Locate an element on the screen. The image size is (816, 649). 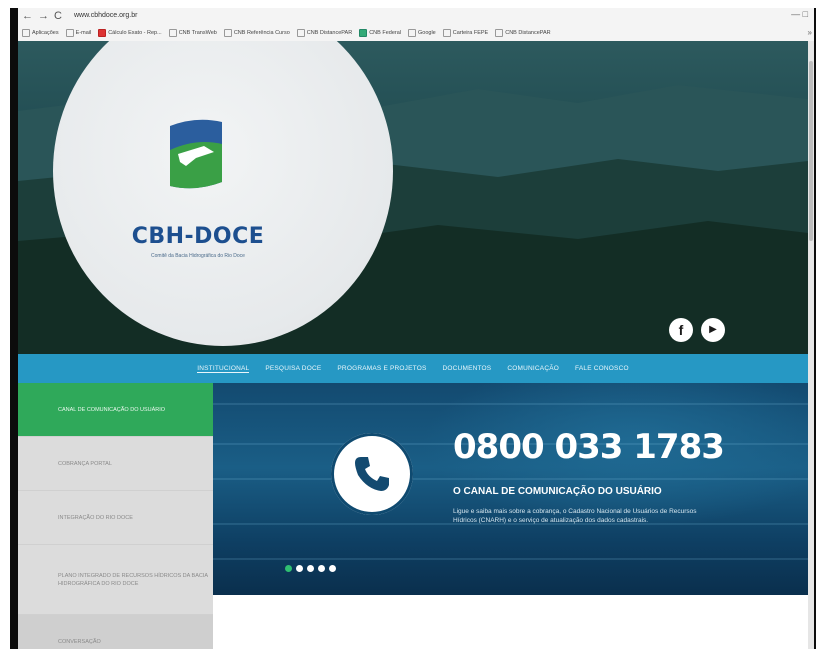
nav-documentos: Documentos is located at coordinates (467, 368).